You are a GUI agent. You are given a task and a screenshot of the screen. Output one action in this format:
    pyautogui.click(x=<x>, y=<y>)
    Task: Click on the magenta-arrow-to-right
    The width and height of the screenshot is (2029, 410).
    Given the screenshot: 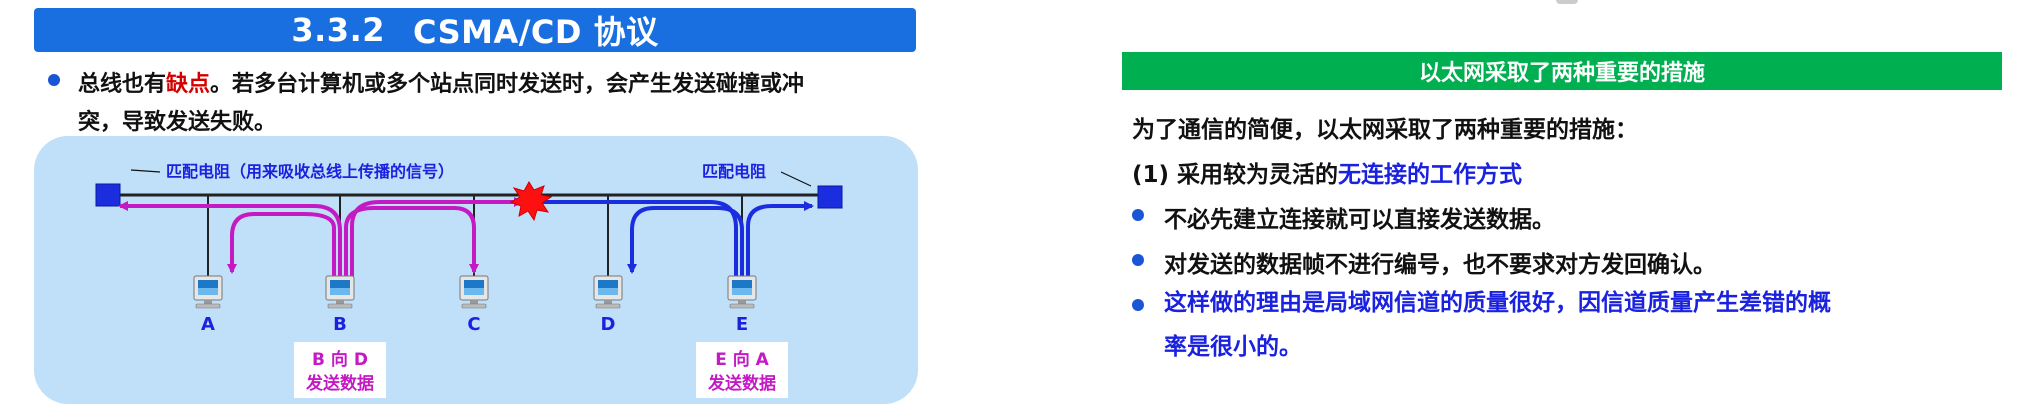 What is the action you would take?
    pyautogui.click(x=437, y=238)
    